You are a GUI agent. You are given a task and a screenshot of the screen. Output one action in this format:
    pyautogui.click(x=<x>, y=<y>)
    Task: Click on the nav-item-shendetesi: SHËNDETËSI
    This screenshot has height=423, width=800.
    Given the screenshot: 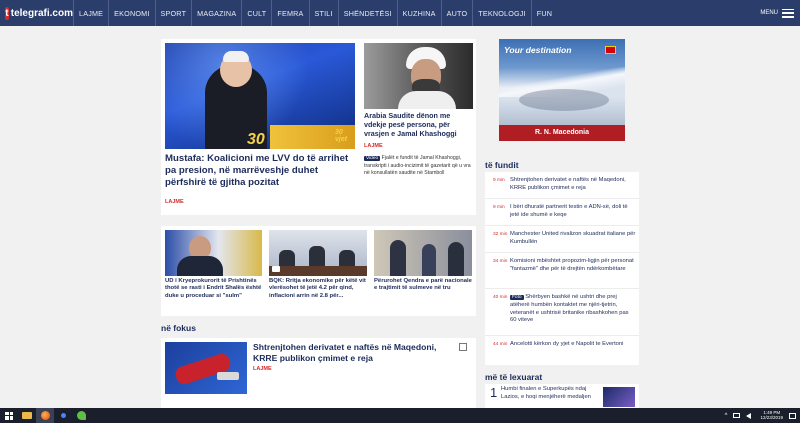 What is the action you would take?
    pyautogui.click(x=367, y=13)
    